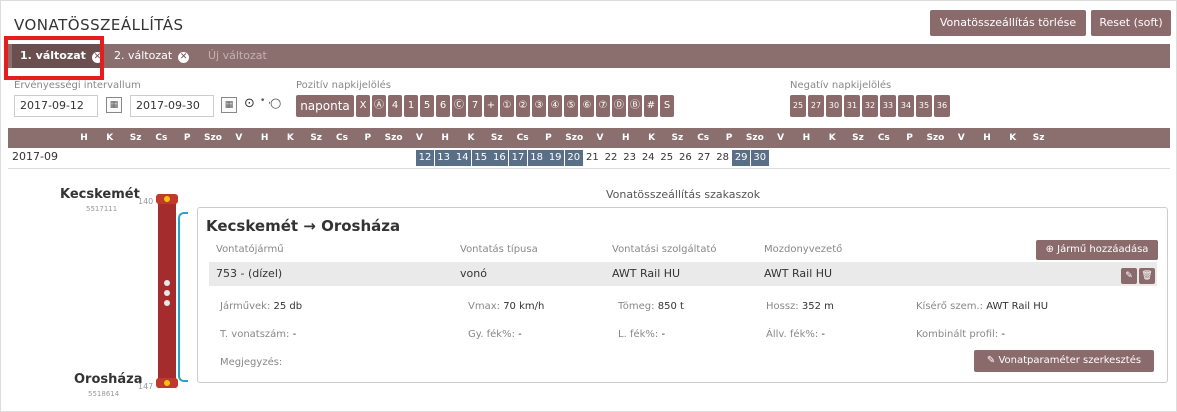 This screenshot has width=1177, height=412. I want to click on negative-mark-button: 31, so click(852, 106).